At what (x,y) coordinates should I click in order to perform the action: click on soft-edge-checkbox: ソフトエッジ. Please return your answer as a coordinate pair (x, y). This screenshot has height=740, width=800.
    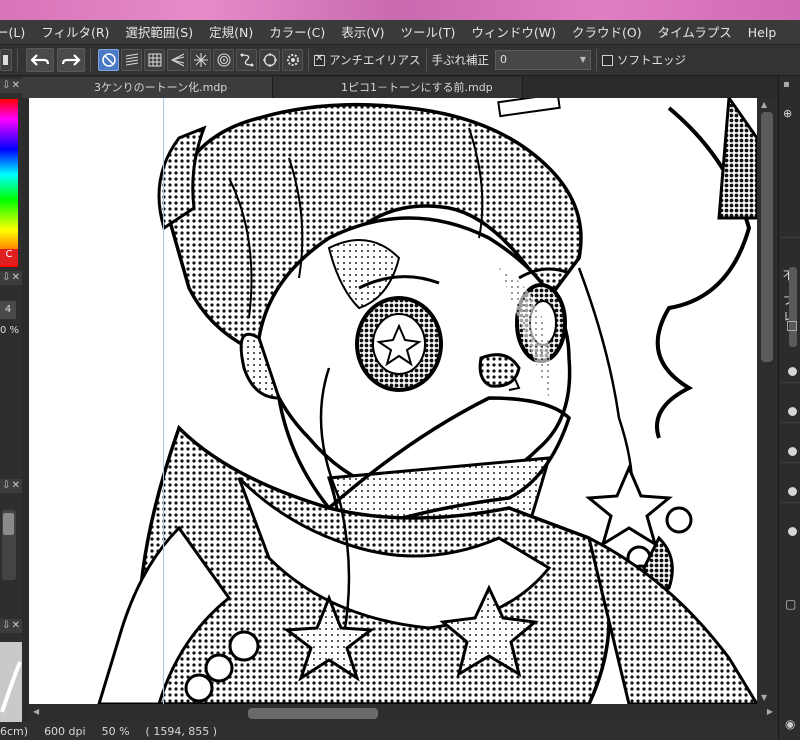
    Looking at the image, I should click on (644, 60).